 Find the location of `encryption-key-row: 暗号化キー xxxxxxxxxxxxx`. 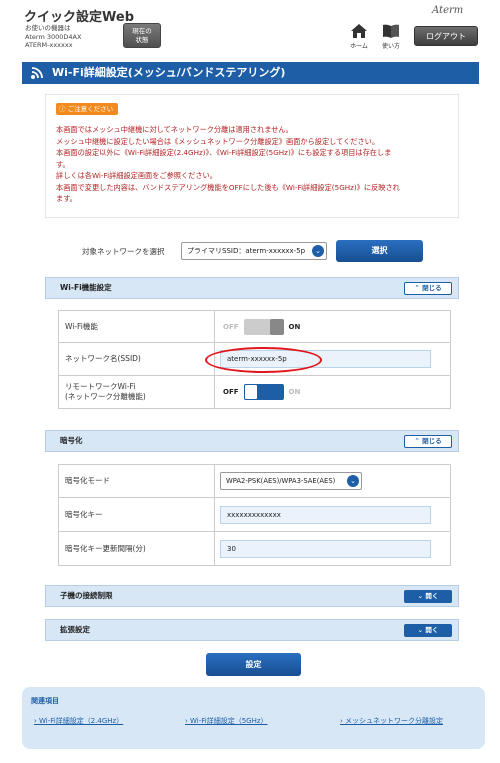

encryption-key-row: 暗号化キー xxxxxxxxxxxxx is located at coordinates (254, 515).